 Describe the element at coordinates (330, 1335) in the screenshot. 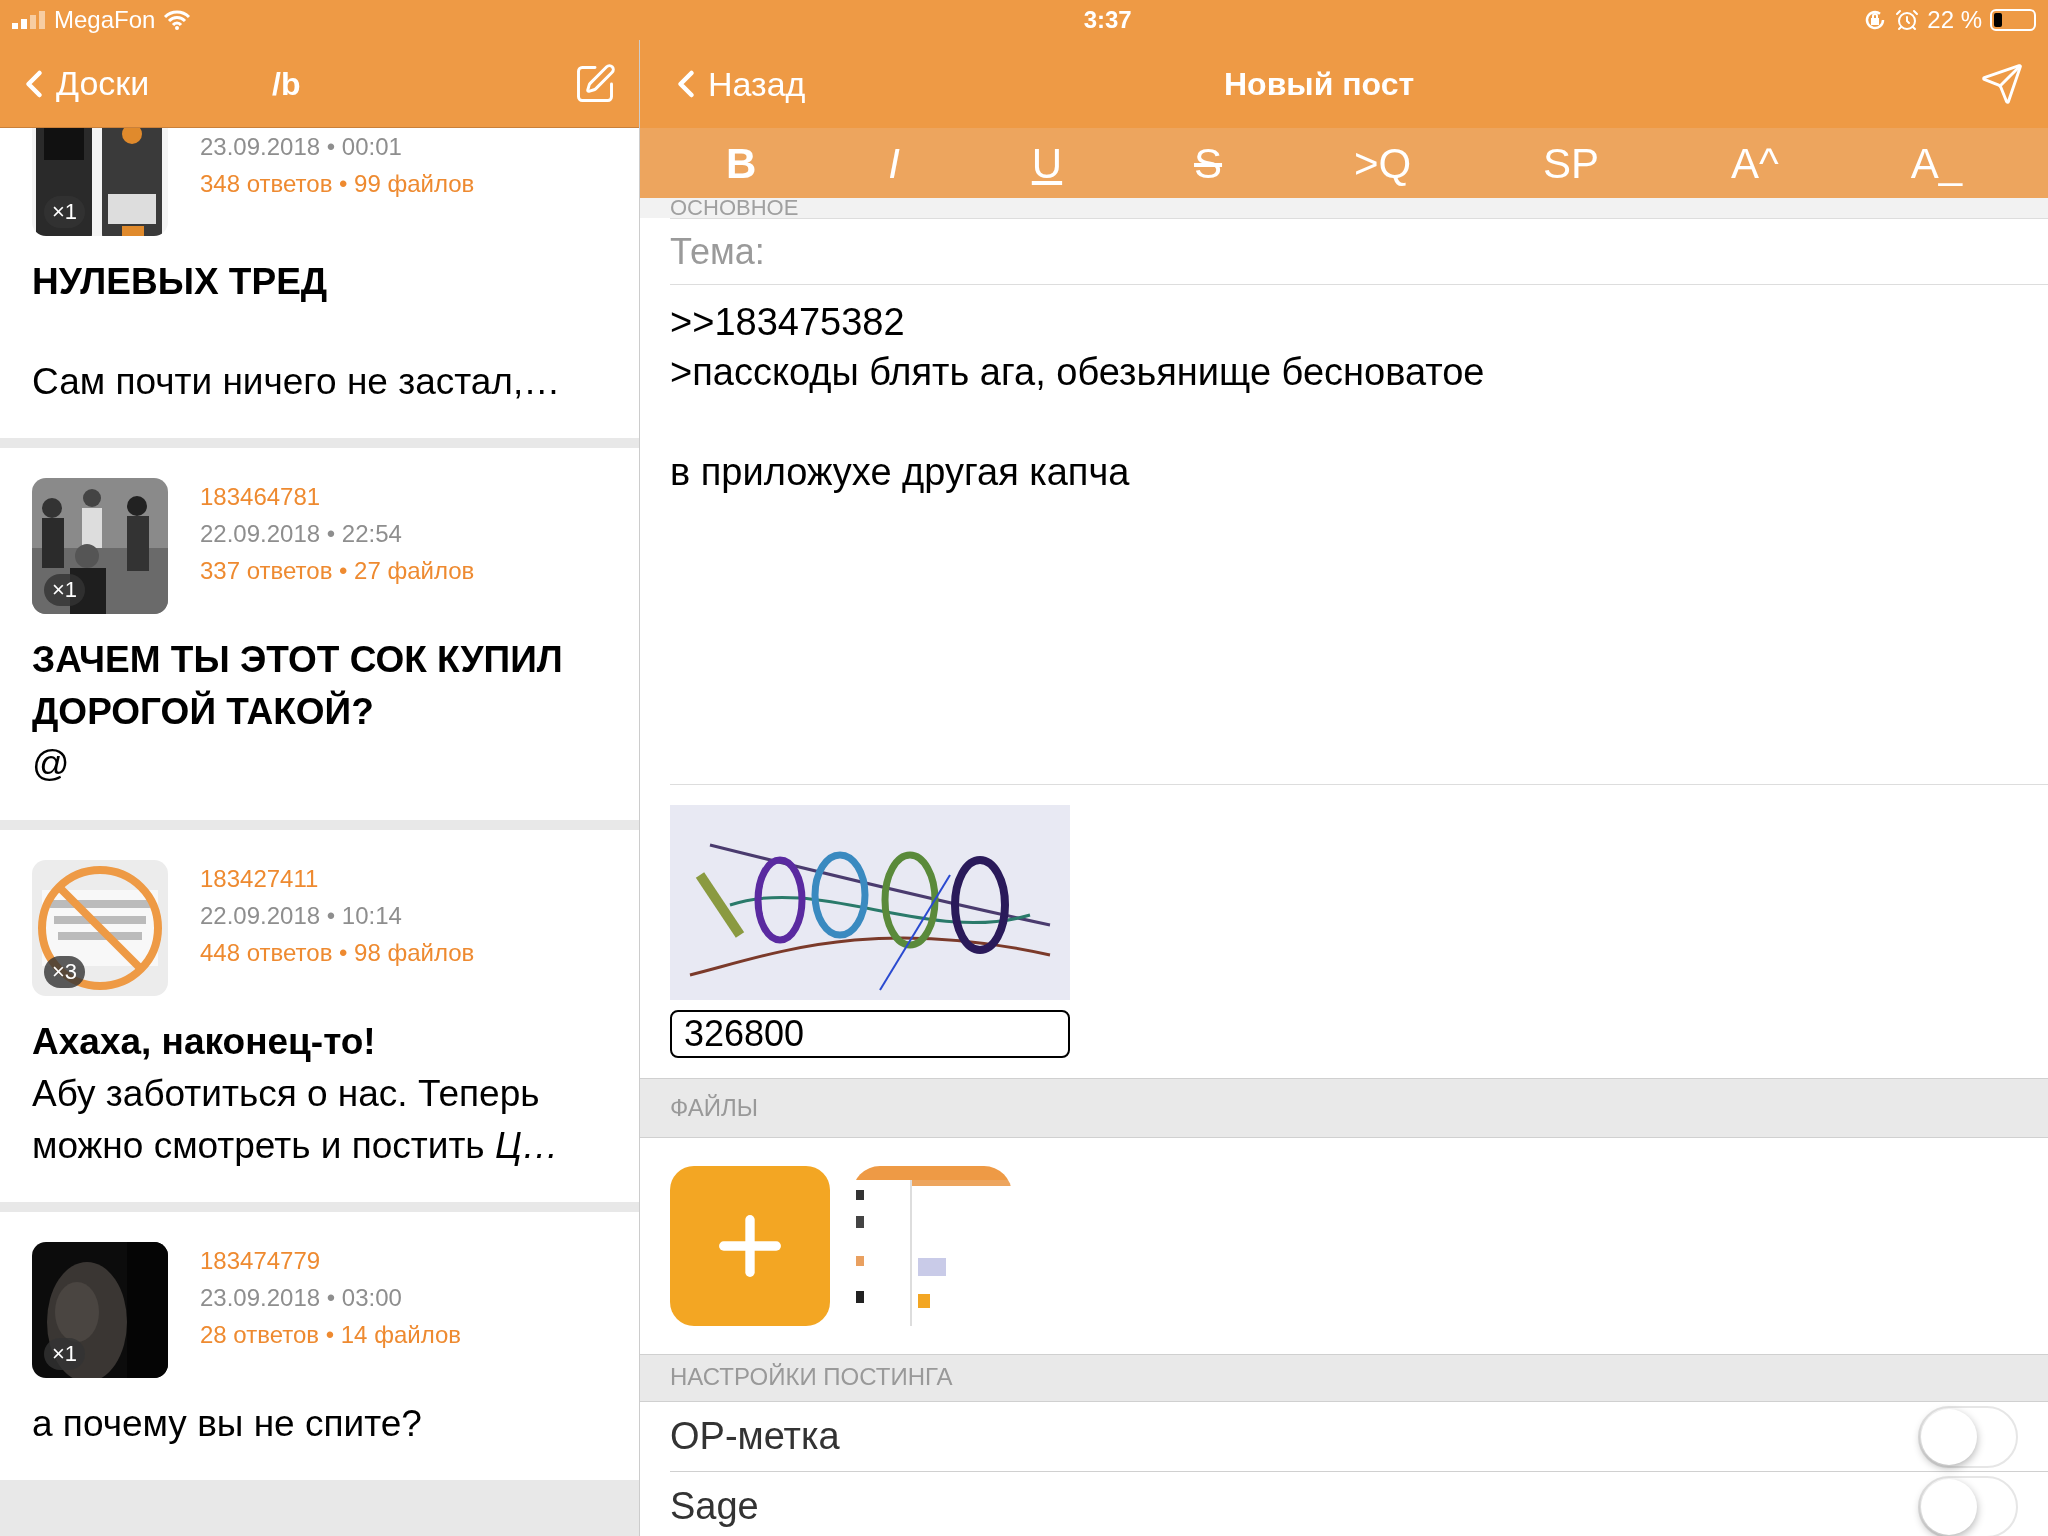

I see `thread-counts: 28 ответов • 14 файлов` at that location.